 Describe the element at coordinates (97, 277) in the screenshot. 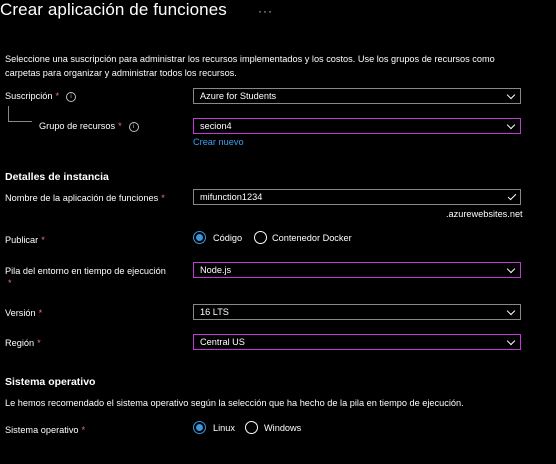

I see `stack-label-row: Pila del entorno en tiempo de ejecución *` at that location.